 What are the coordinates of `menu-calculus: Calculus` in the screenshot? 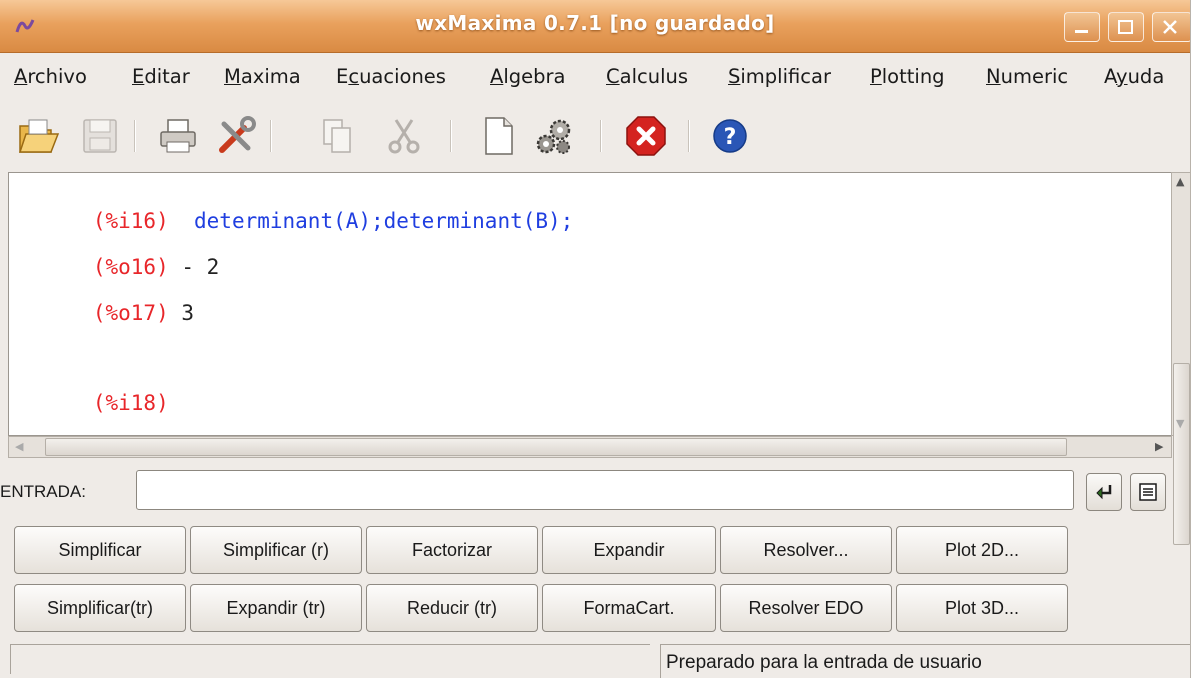 It's located at (647, 76).